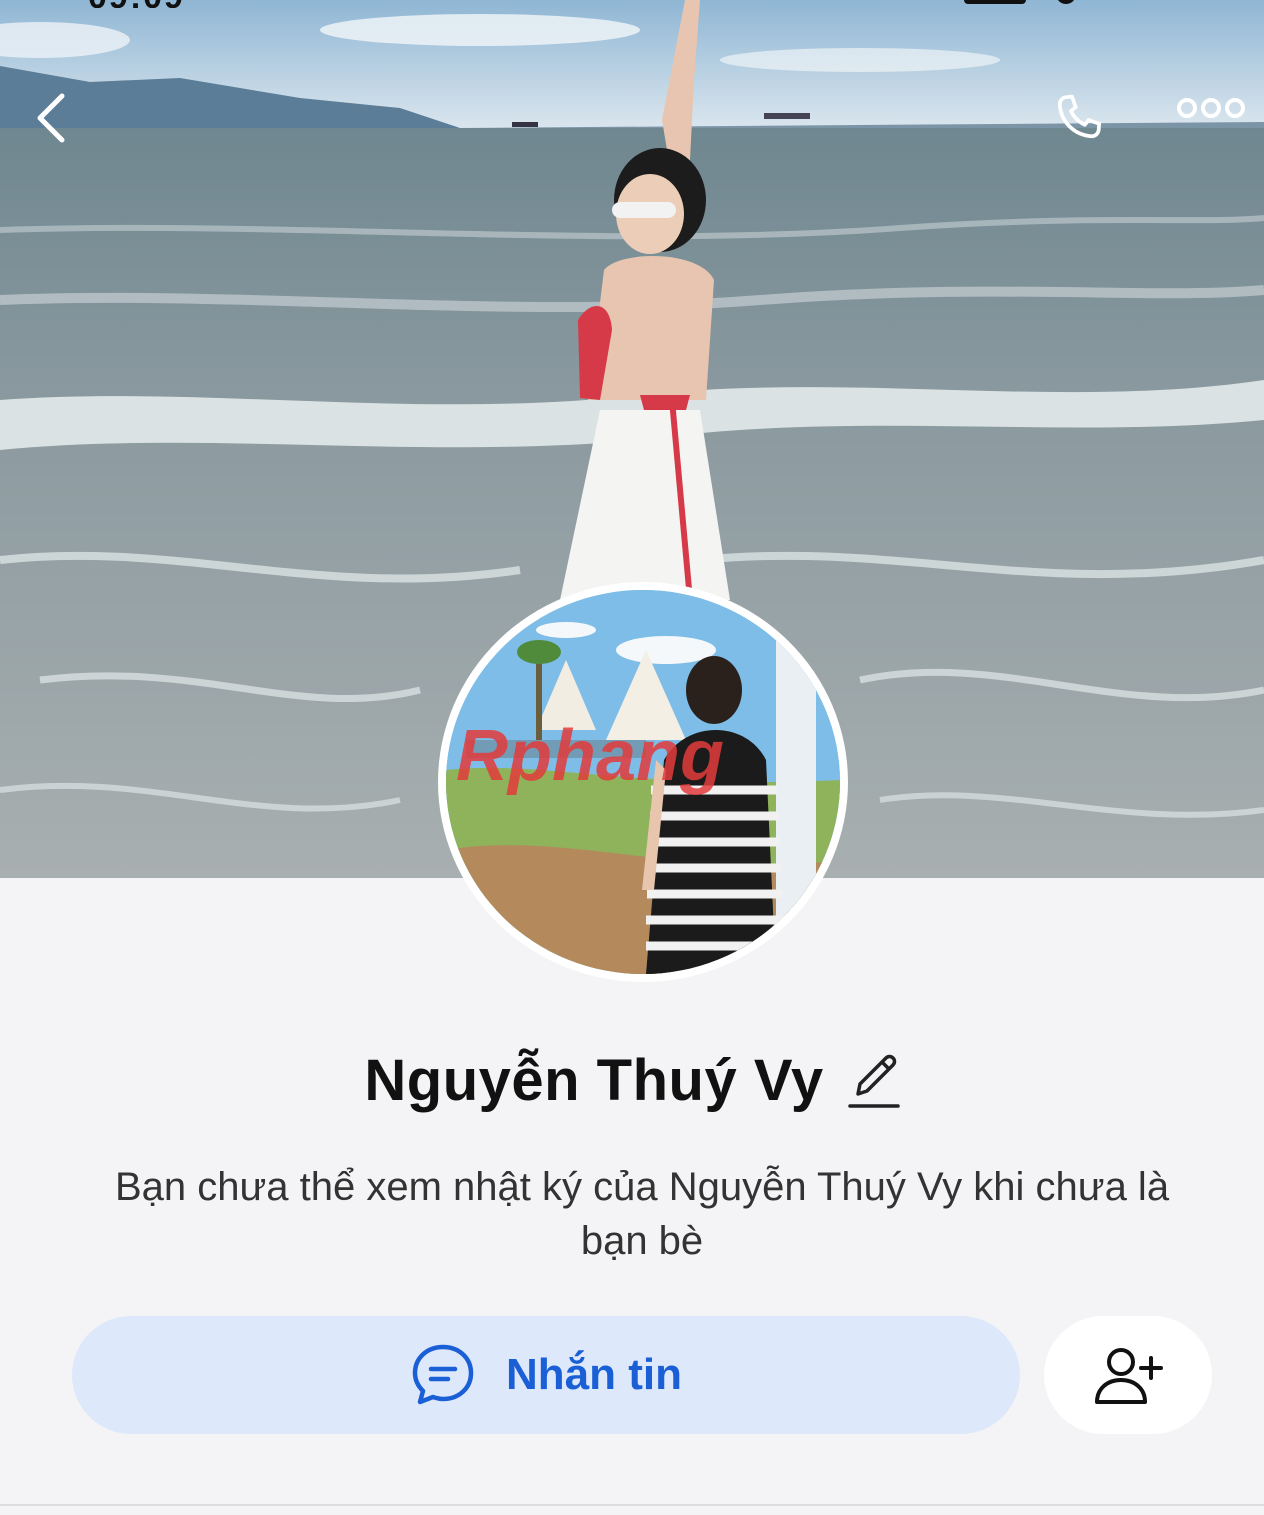  Describe the element at coordinates (590, 756) in the screenshot. I see `avatar-watermark: Rphang` at that location.